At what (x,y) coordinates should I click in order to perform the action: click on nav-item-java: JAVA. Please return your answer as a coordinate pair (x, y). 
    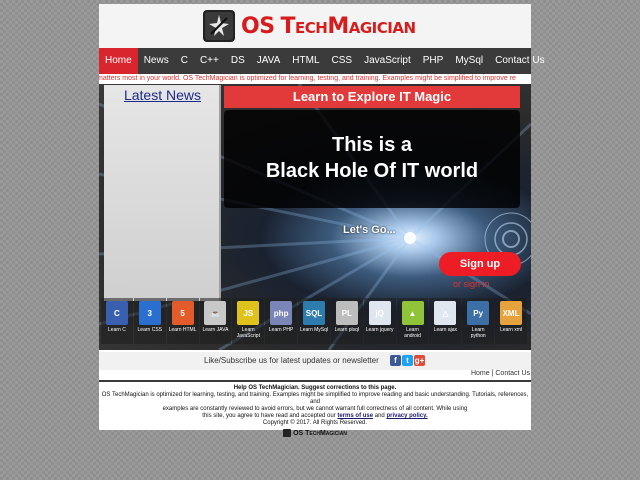
    Looking at the image, I should click on (269, 61).